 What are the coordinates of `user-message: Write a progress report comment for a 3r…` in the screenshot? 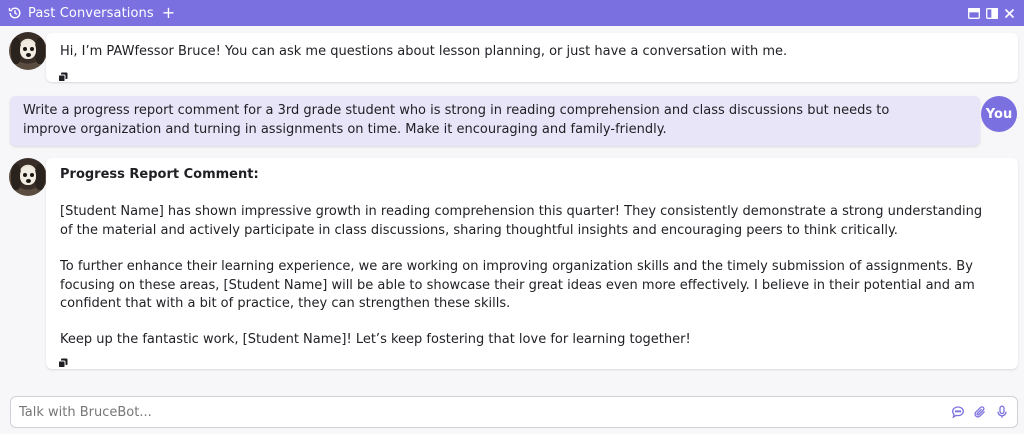 It's located at (495, 121).